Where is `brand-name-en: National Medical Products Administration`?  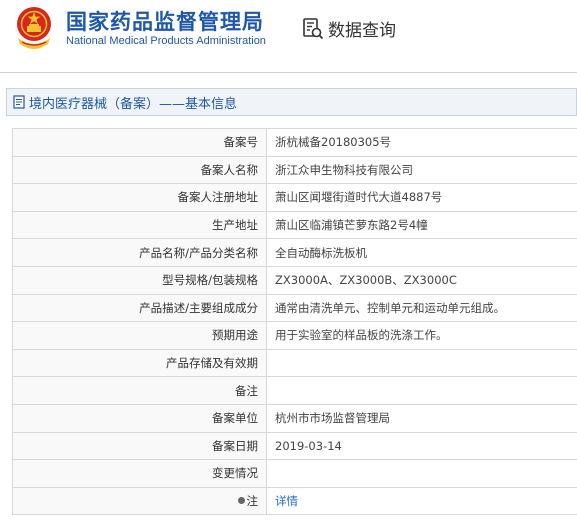
brand-name-en: National Medical Products Administration is located at coordinates (166, 41).